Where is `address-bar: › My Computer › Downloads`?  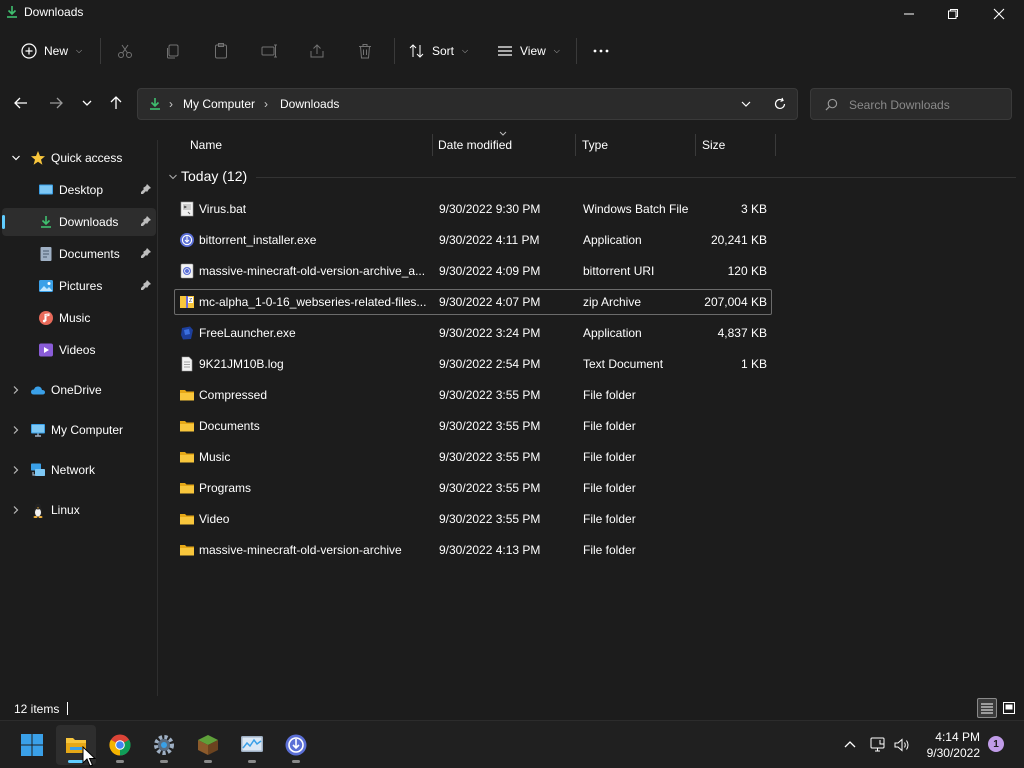
address-bar: › My Computer › Downloads is located at coordinates (467, 104).